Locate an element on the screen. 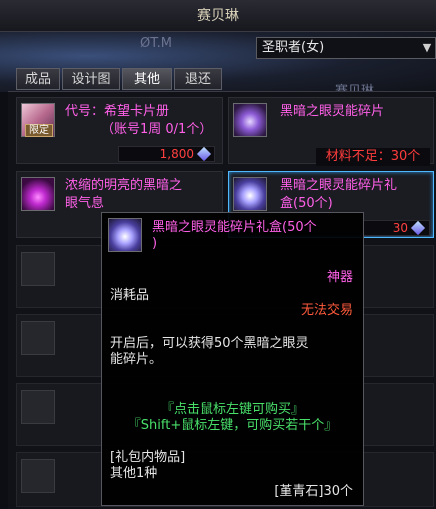 This screenshot has height=509, width=436. job-select-value: 圣职者(女) is located at coordinates (293, 47).